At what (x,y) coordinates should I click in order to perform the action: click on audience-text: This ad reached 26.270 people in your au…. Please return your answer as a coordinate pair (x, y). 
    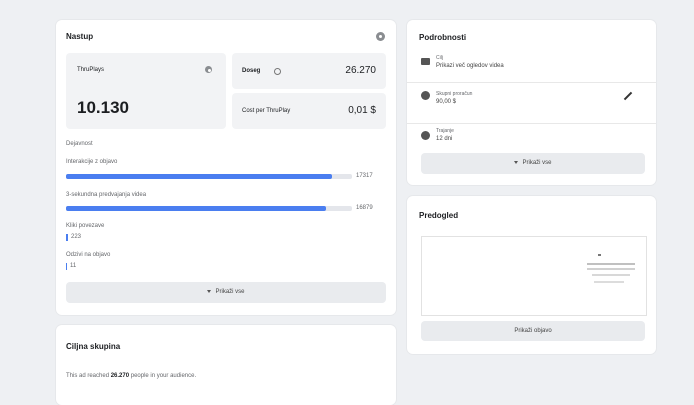
    Looking at the image, I should click on (131, 376).